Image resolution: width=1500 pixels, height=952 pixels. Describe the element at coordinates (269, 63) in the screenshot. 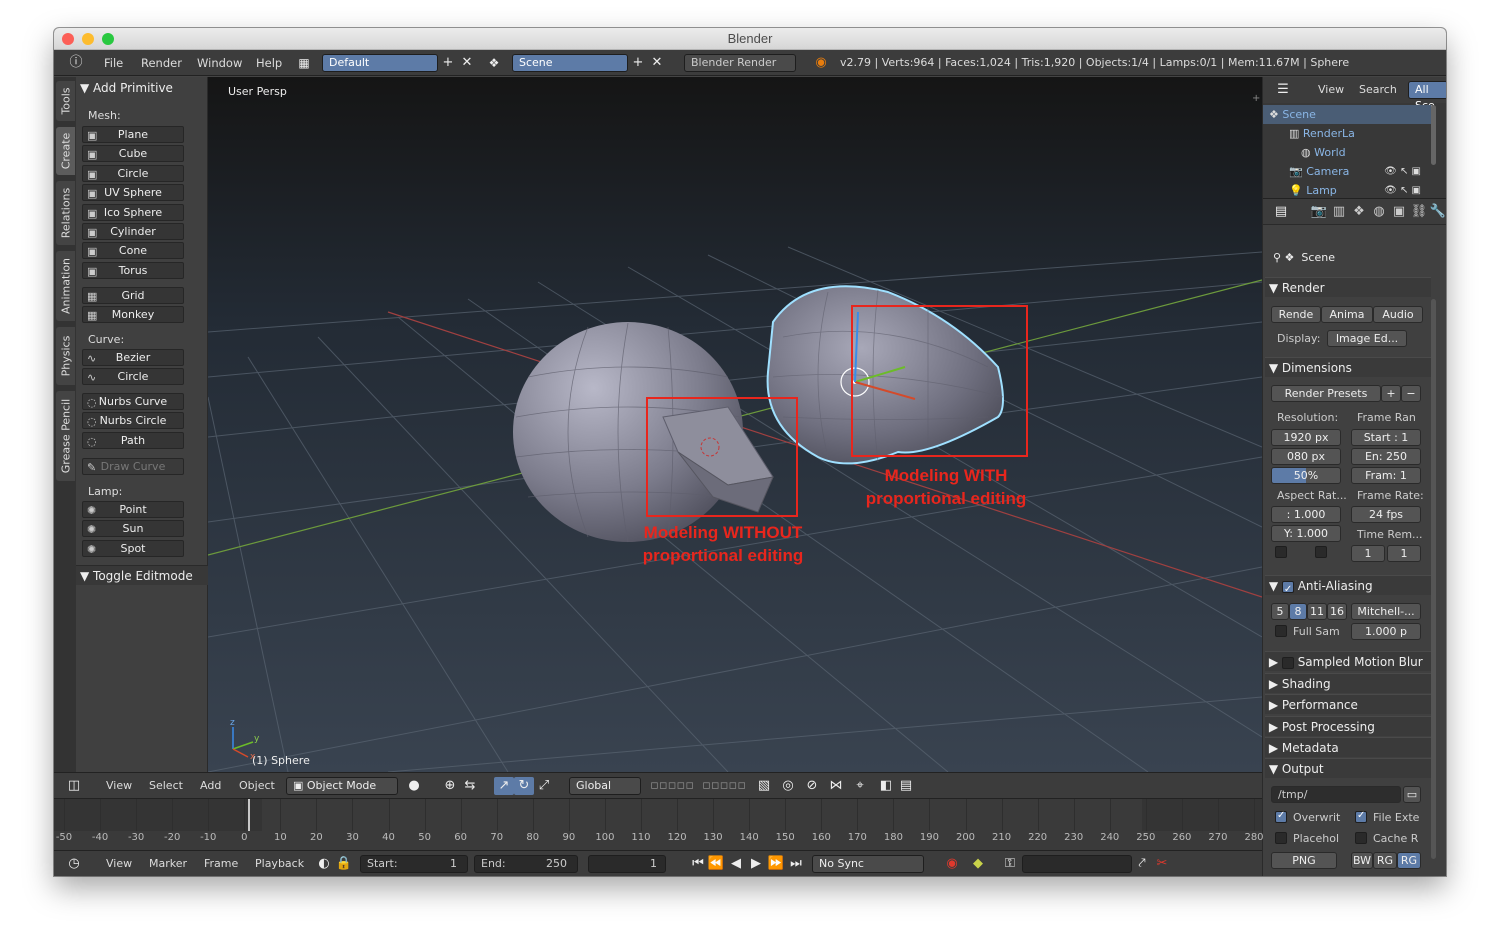

I see `menu-help: Help` at that location.